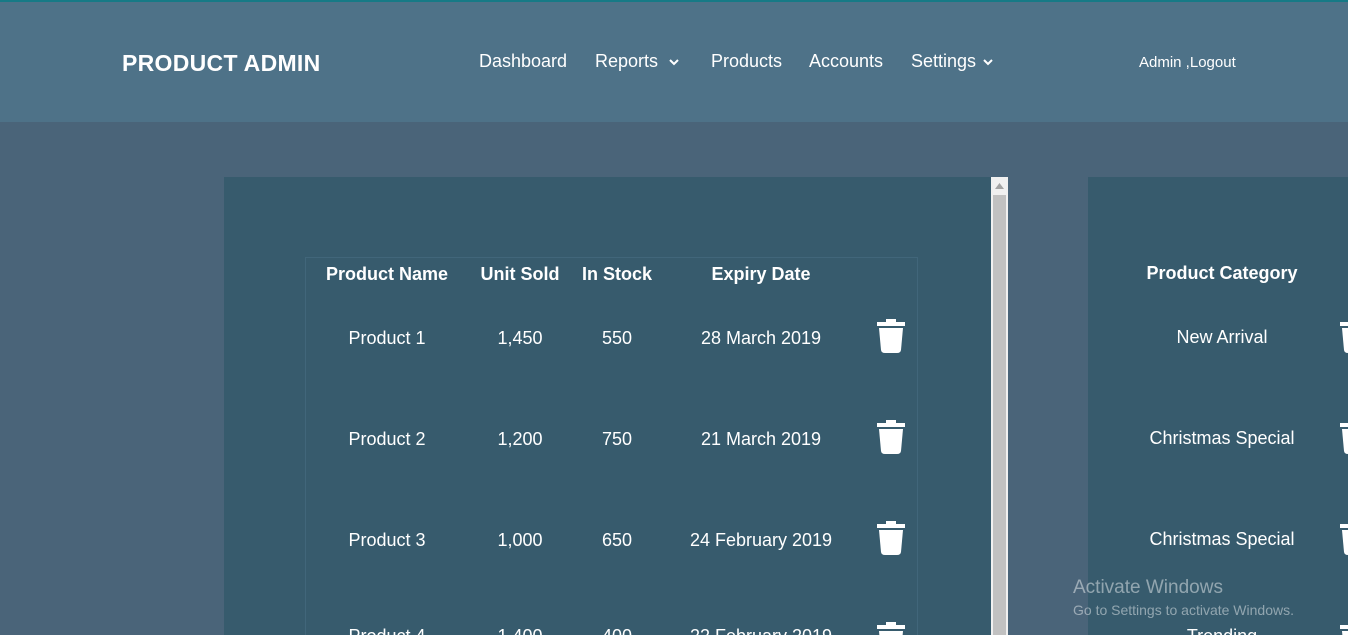  What do you see at coordinates (627, 61) in the screenshot?
I see `nav-reports-label: Reports` at bounding box center [627, 61].